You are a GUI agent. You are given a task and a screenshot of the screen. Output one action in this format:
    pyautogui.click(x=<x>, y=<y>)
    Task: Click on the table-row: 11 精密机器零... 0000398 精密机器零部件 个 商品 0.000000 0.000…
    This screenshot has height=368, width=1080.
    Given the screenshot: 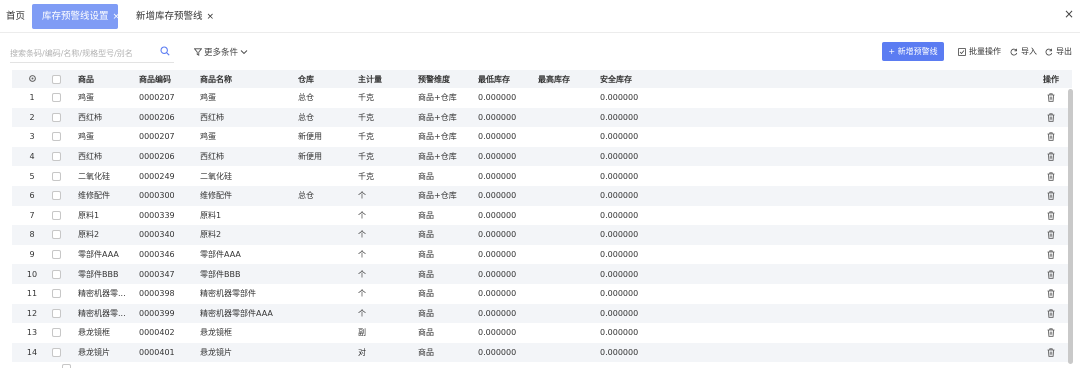 What is the action you would take?
    pyautogui.click(x=542, y=294)
    